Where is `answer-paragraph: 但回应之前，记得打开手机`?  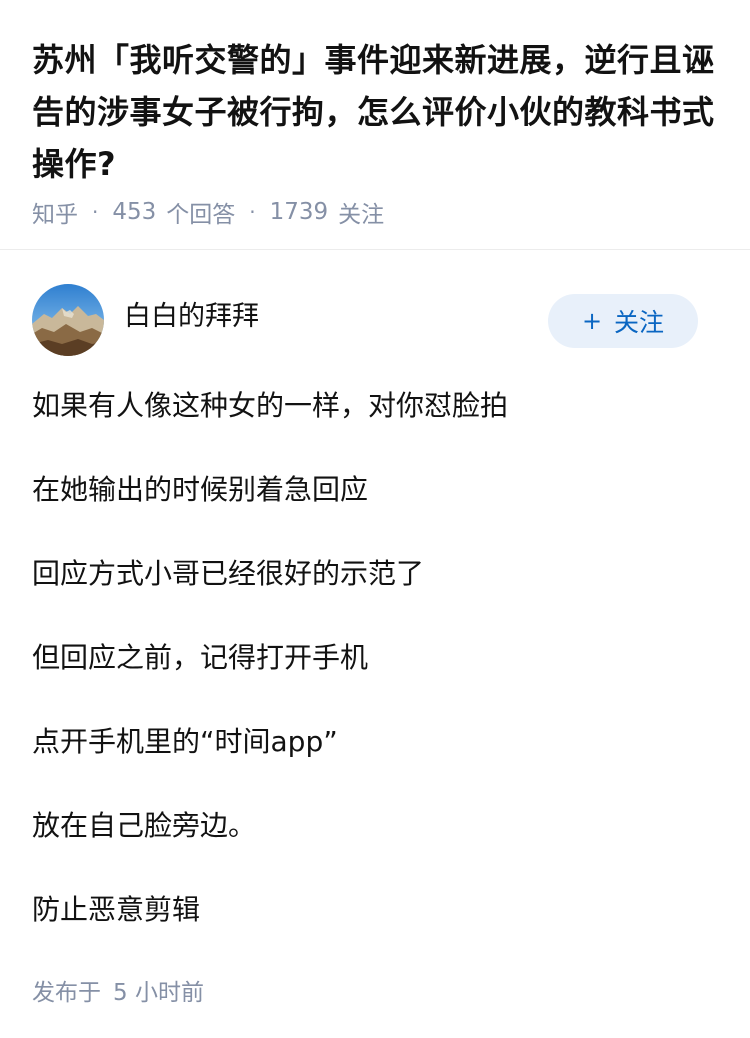 answer-paragraph: 但回应之前，记得打开手机 is located at coordinates (200, 657).